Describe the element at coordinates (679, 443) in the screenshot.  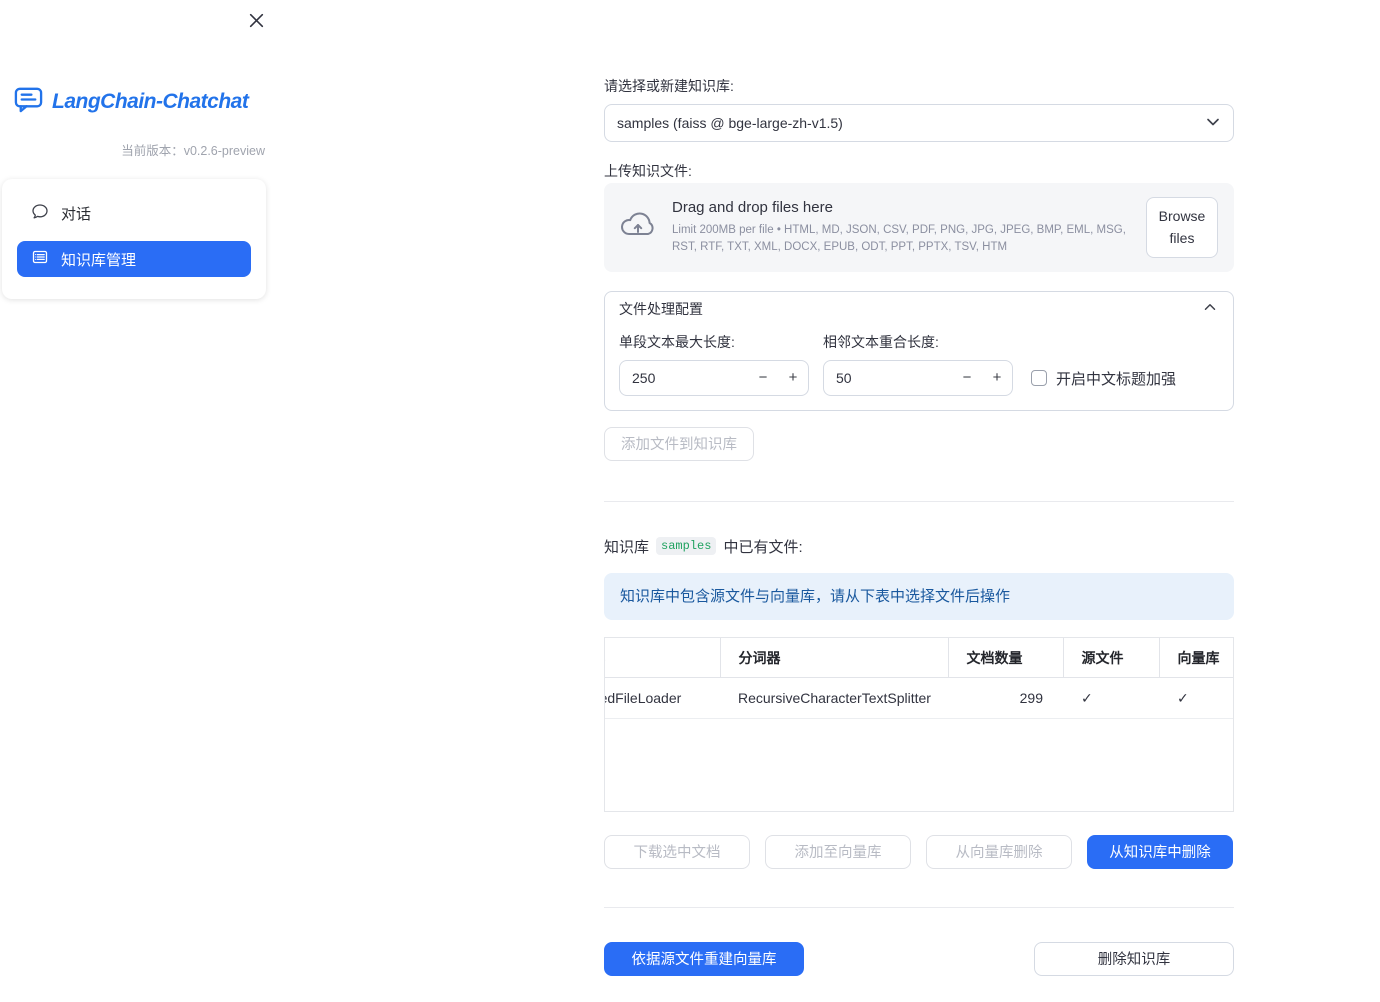
I see `add-files-to-kb-button: 添加文件到知识库` at that location.